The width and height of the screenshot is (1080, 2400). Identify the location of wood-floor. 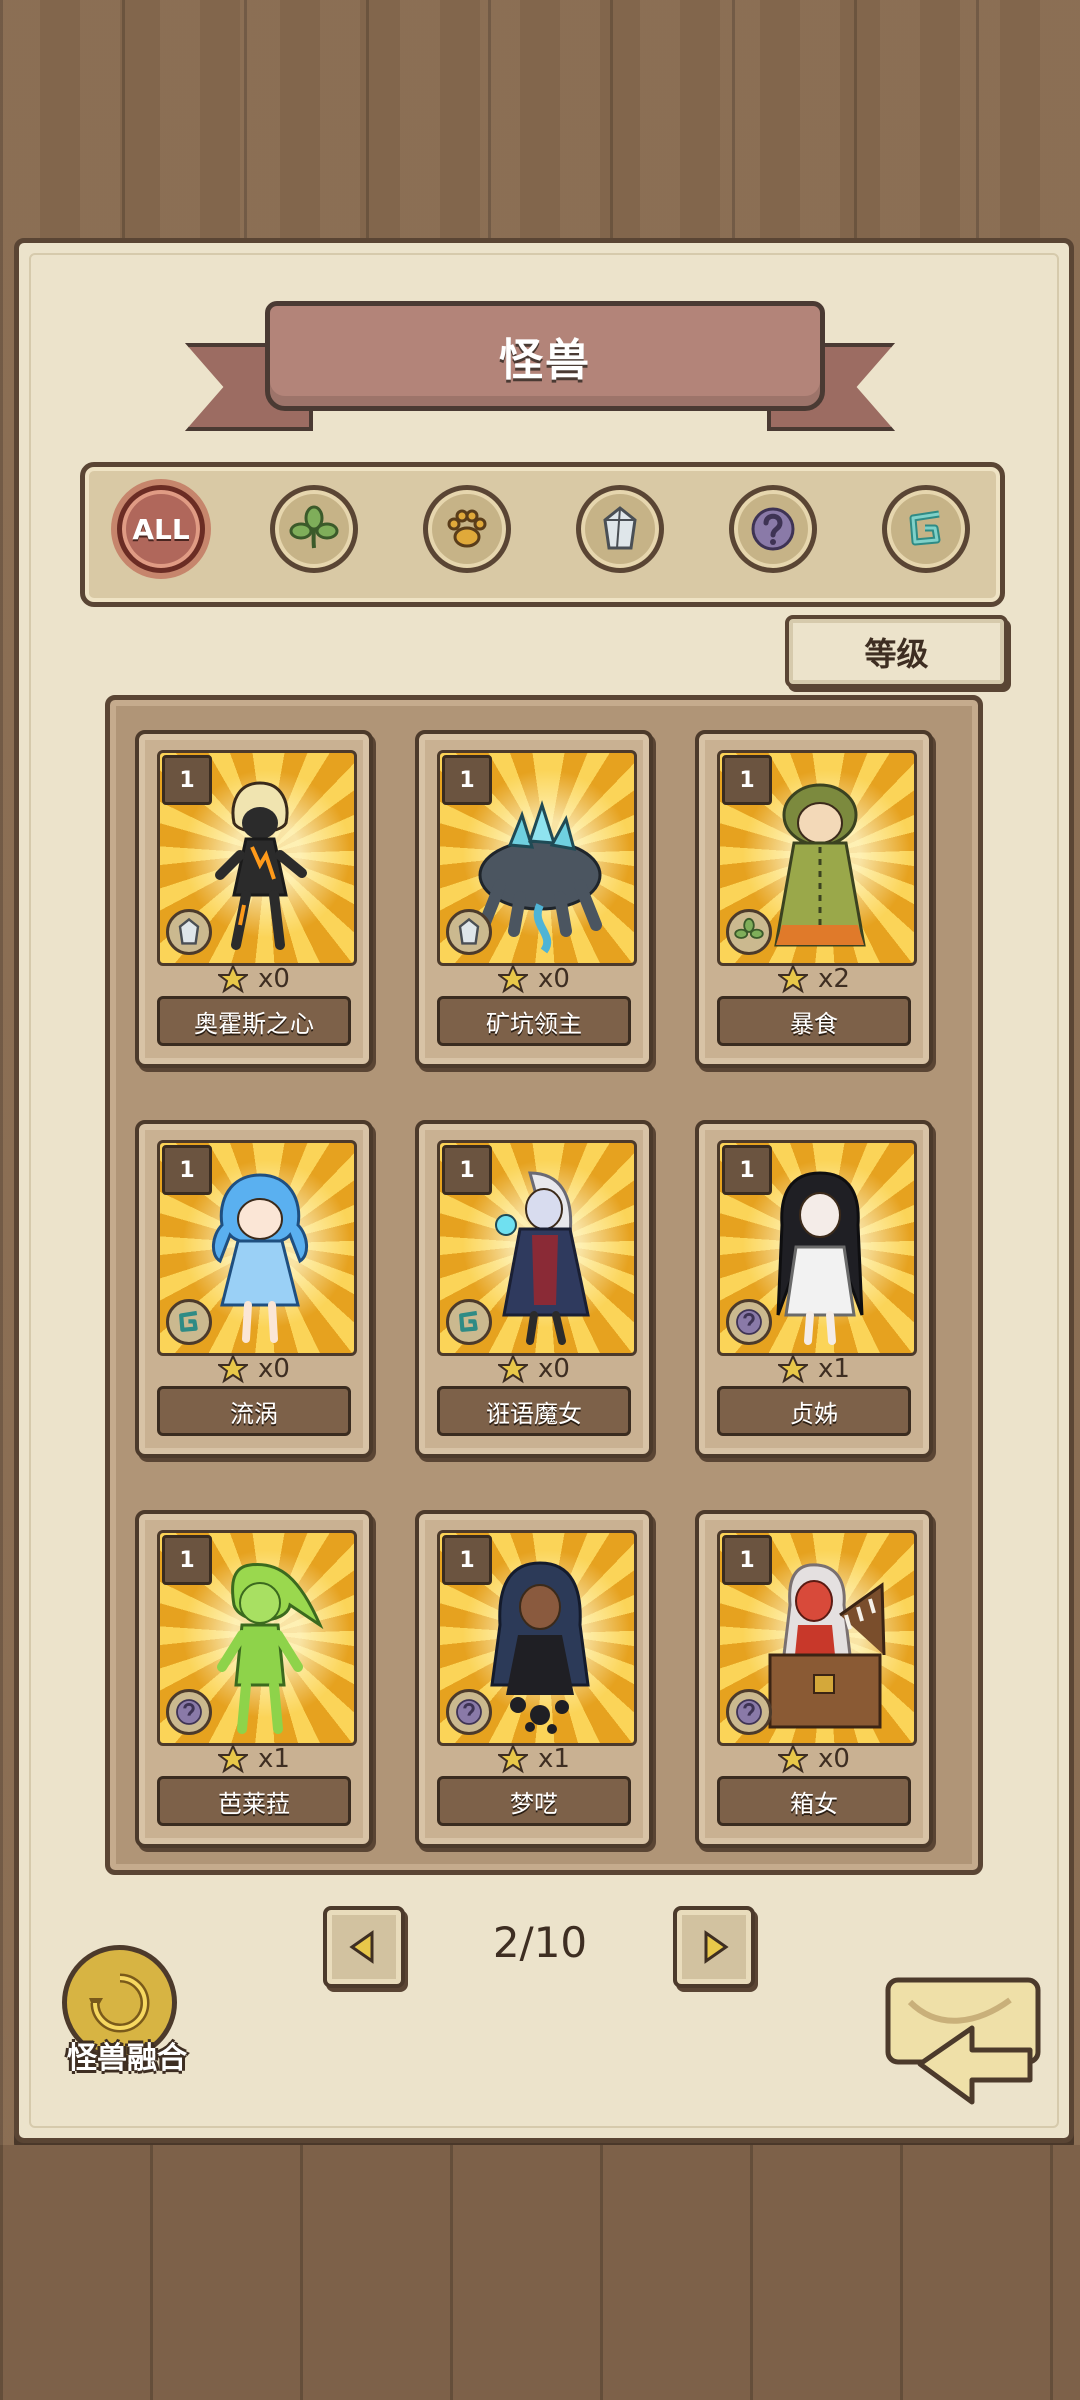
(540, 2272).